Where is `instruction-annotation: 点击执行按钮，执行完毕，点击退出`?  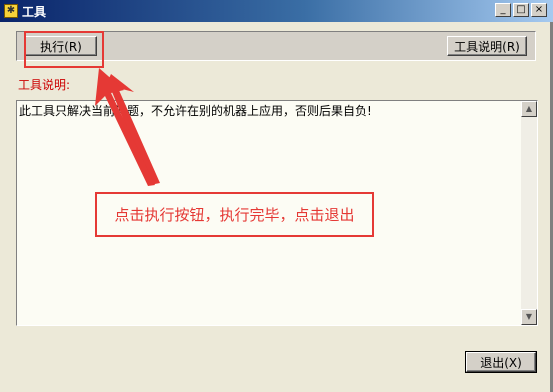 instruction-annotation: 点击执行按钮，执行完毕，点击退出 is located at coordinates (234, 214).